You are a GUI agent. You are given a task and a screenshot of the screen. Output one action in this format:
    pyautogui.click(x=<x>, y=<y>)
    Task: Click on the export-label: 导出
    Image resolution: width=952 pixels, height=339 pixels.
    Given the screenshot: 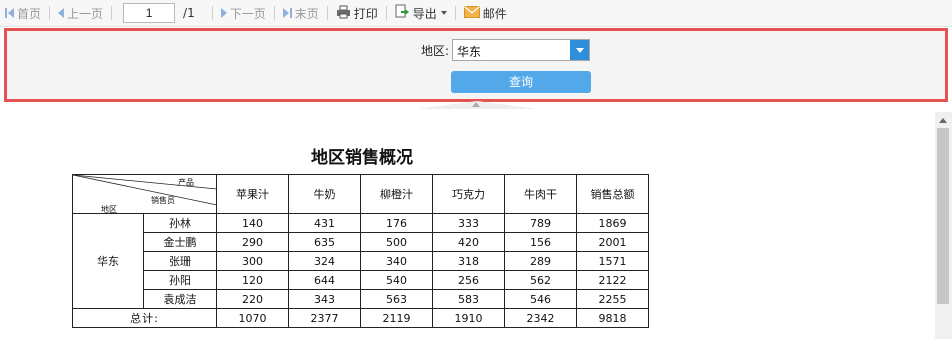 What is the action you would take?
    pyautogui.click(x=424, y=13)
    